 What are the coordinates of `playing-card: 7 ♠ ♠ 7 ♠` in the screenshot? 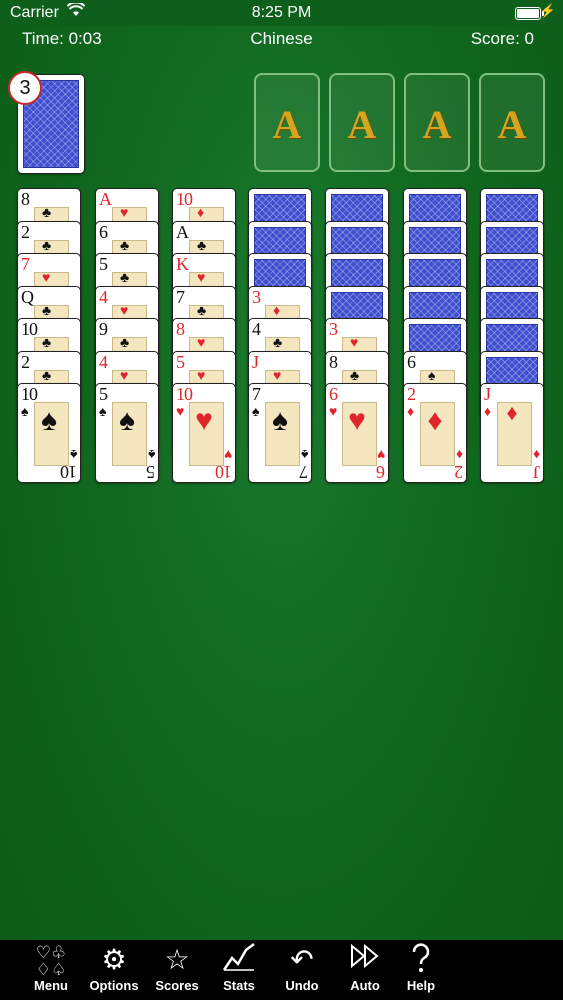 It's located at (280, 433).